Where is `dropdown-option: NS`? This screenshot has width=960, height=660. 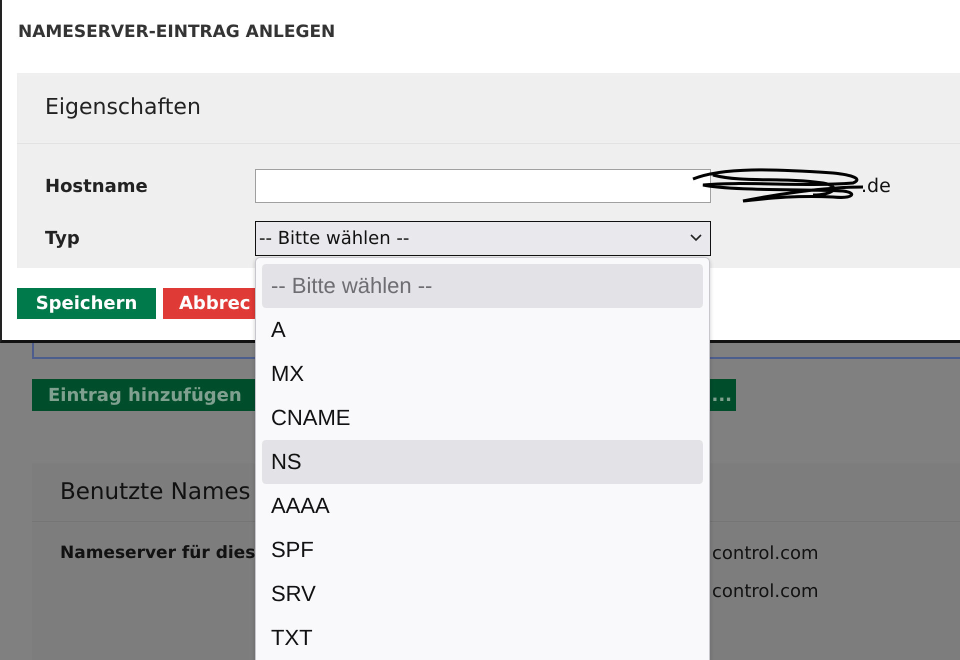 dropdown-option: NS is located at coordinates (482, 462).